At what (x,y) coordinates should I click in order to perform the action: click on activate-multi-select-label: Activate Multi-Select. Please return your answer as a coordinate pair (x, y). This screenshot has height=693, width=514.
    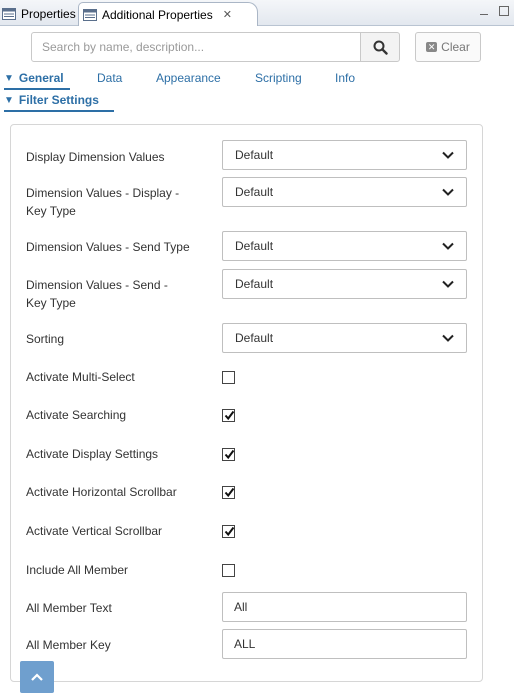
    Looking at the image, I should click on (80, 377).